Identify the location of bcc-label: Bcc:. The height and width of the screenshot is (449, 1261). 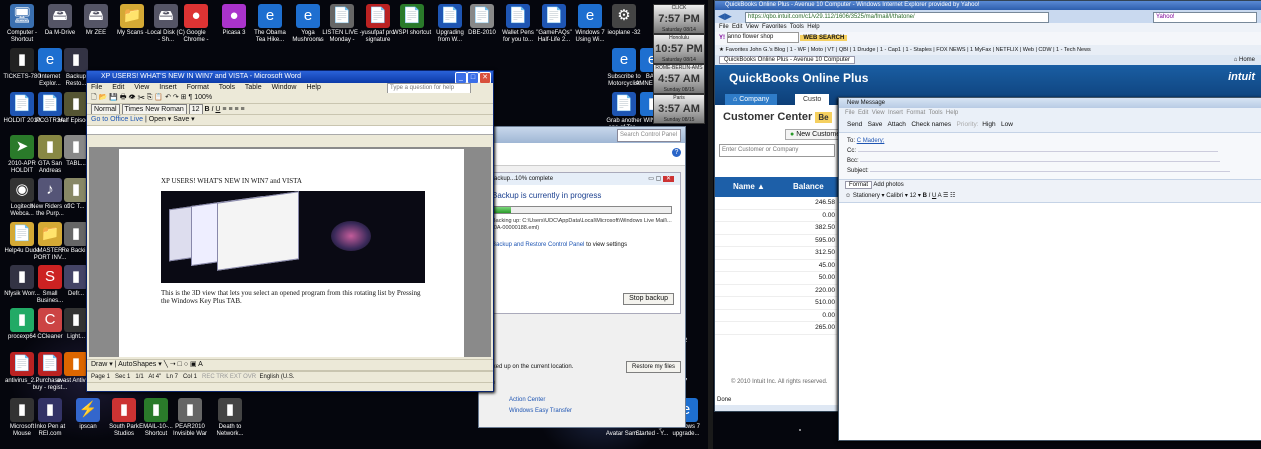
(853, 161).